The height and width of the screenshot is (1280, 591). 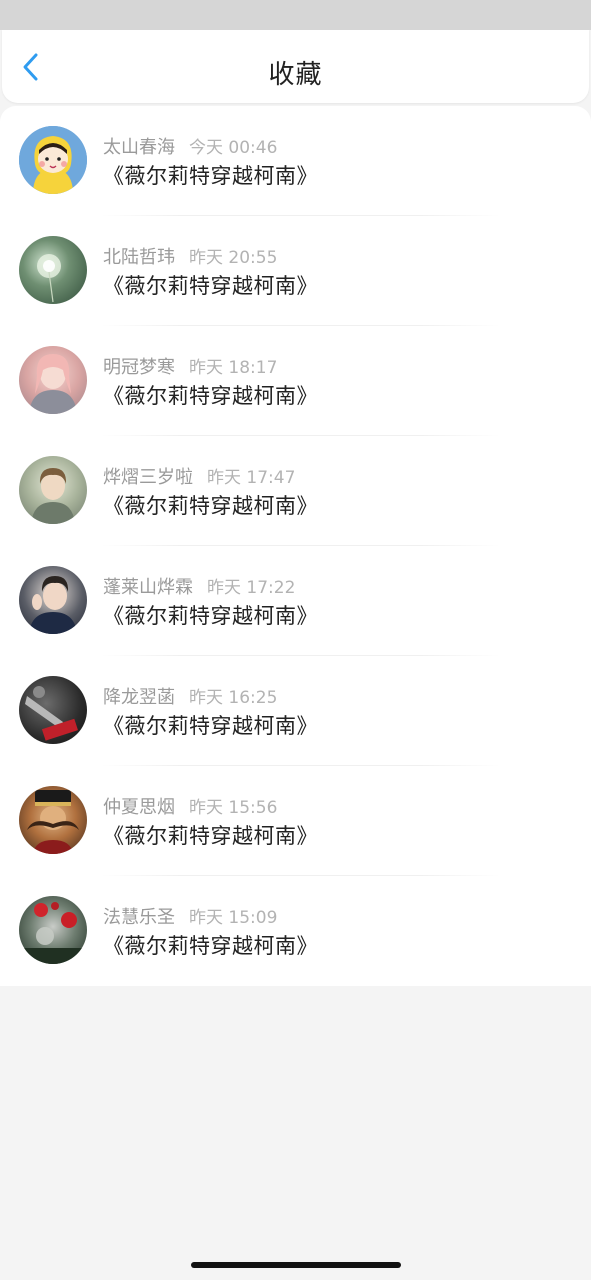 I want to click on timestamp: 昨天 15:09, so click(x=233, y=918).